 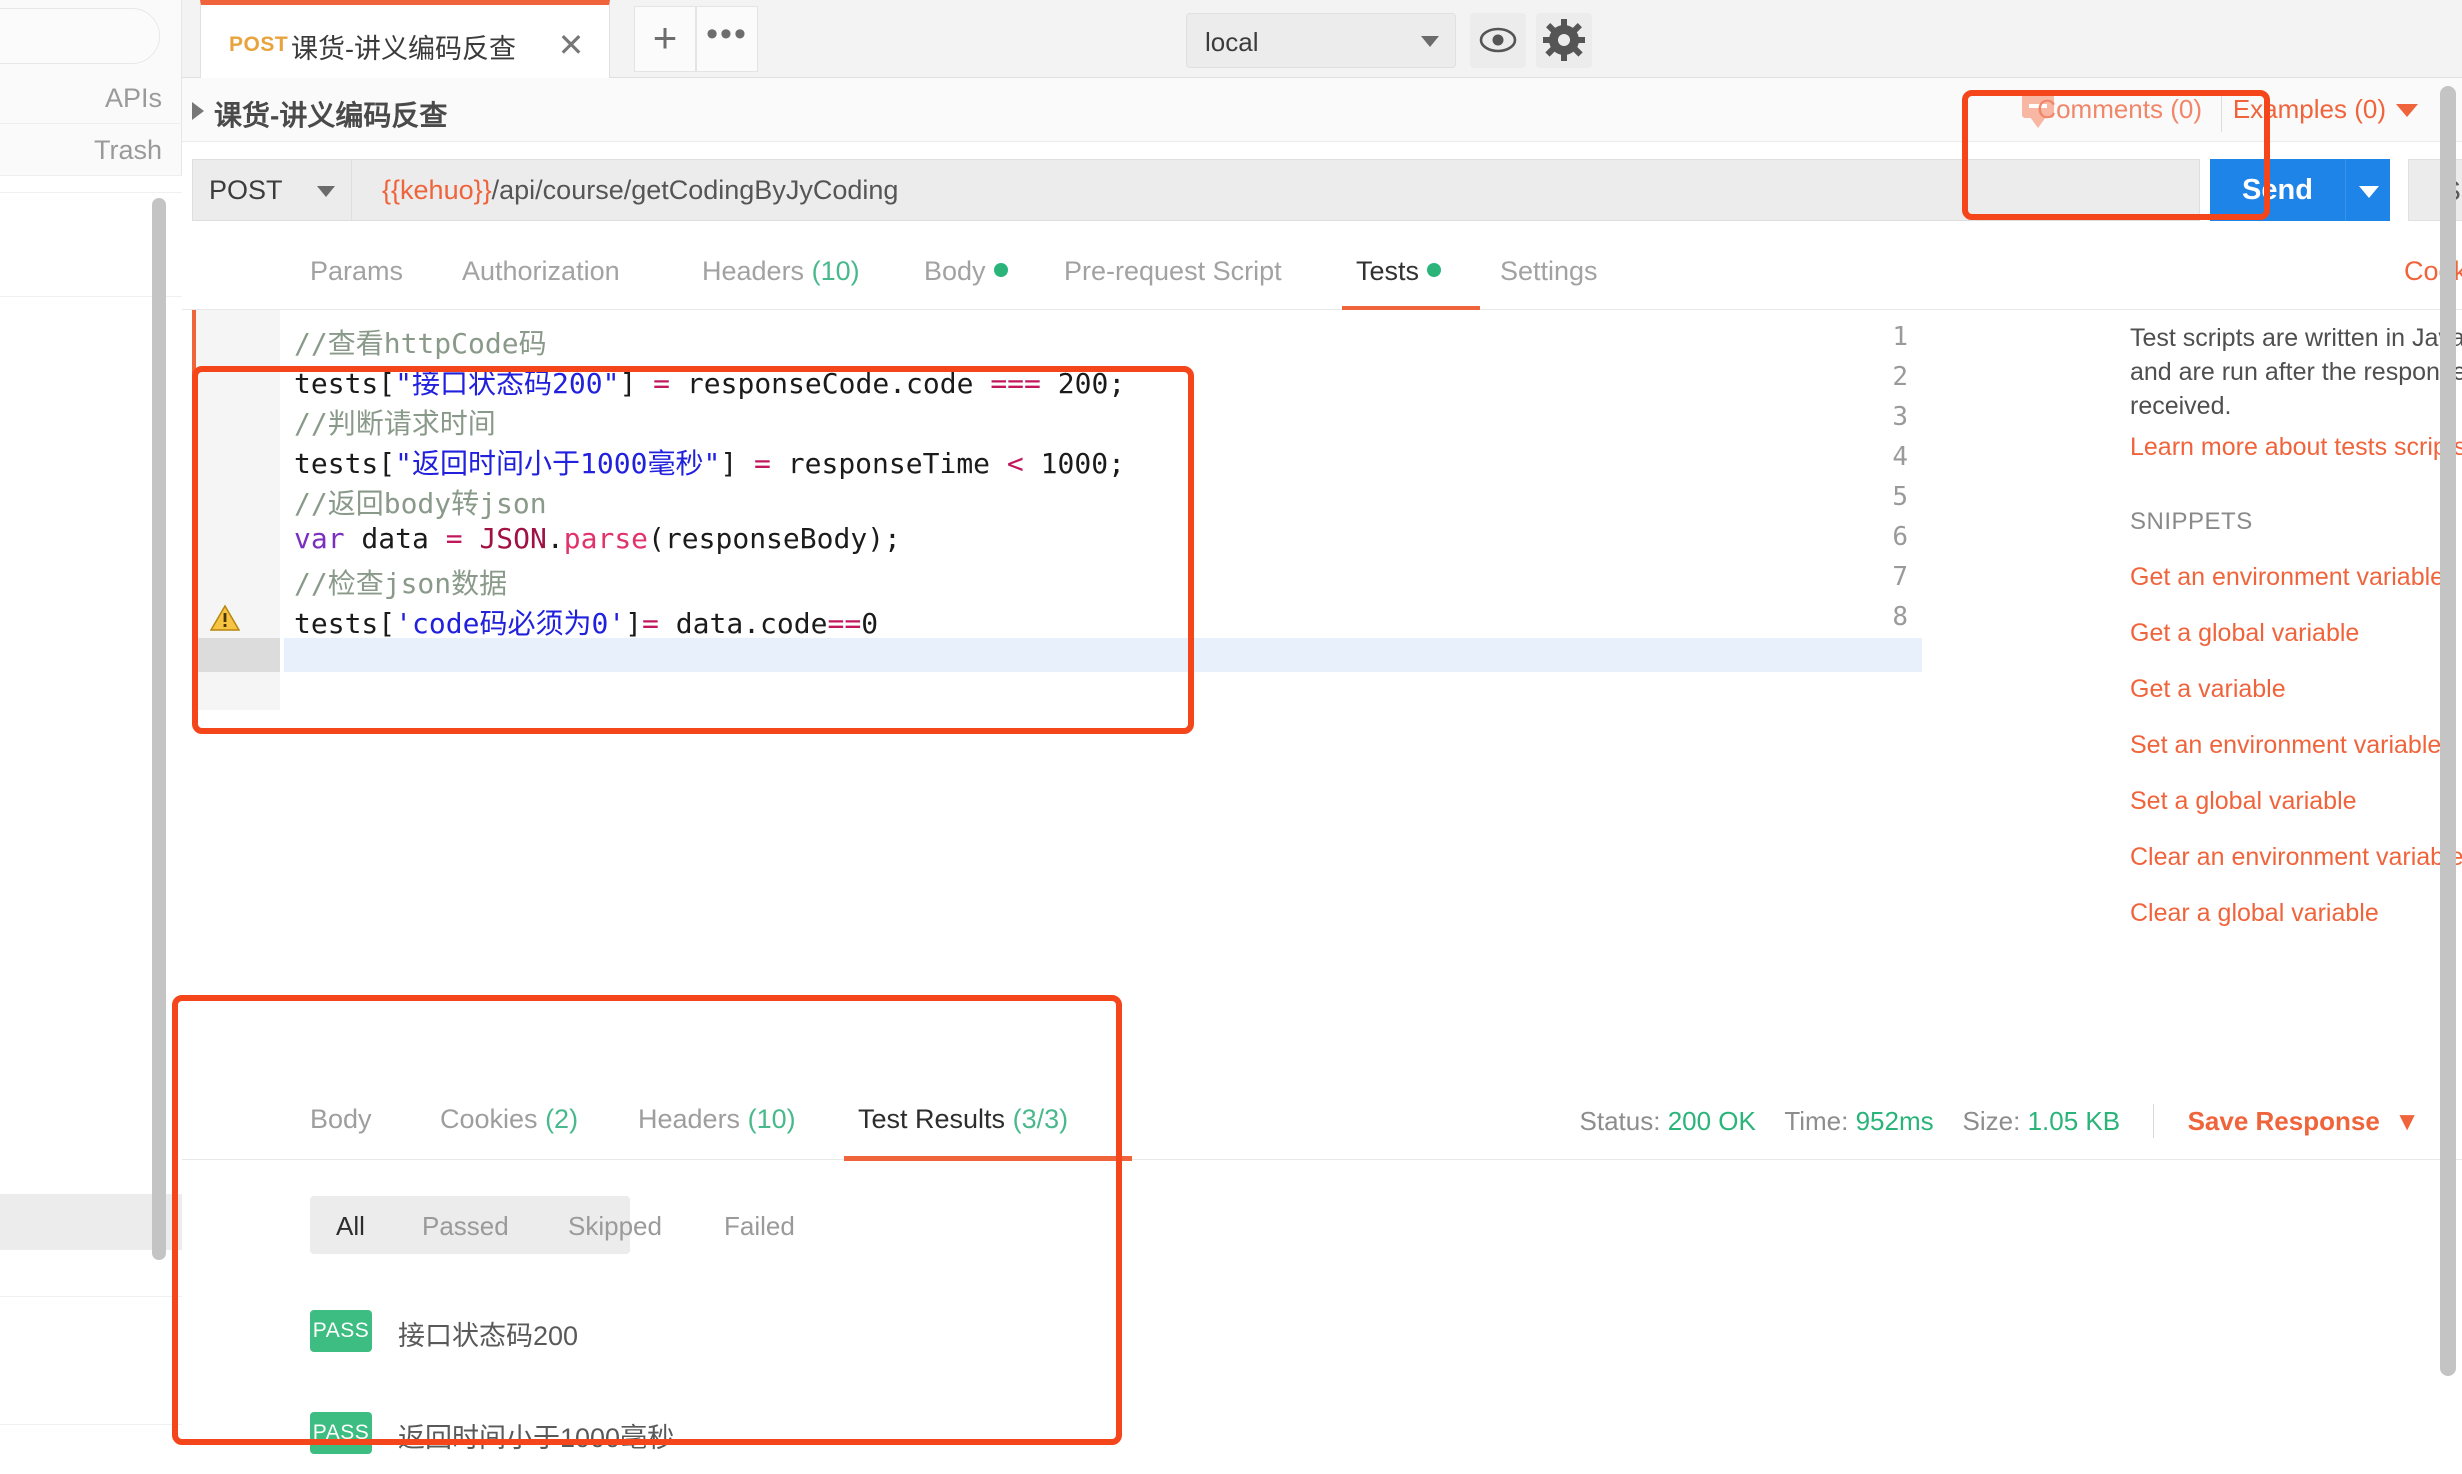 I want to click on plus-icon: +, so click(x=665, y=39).